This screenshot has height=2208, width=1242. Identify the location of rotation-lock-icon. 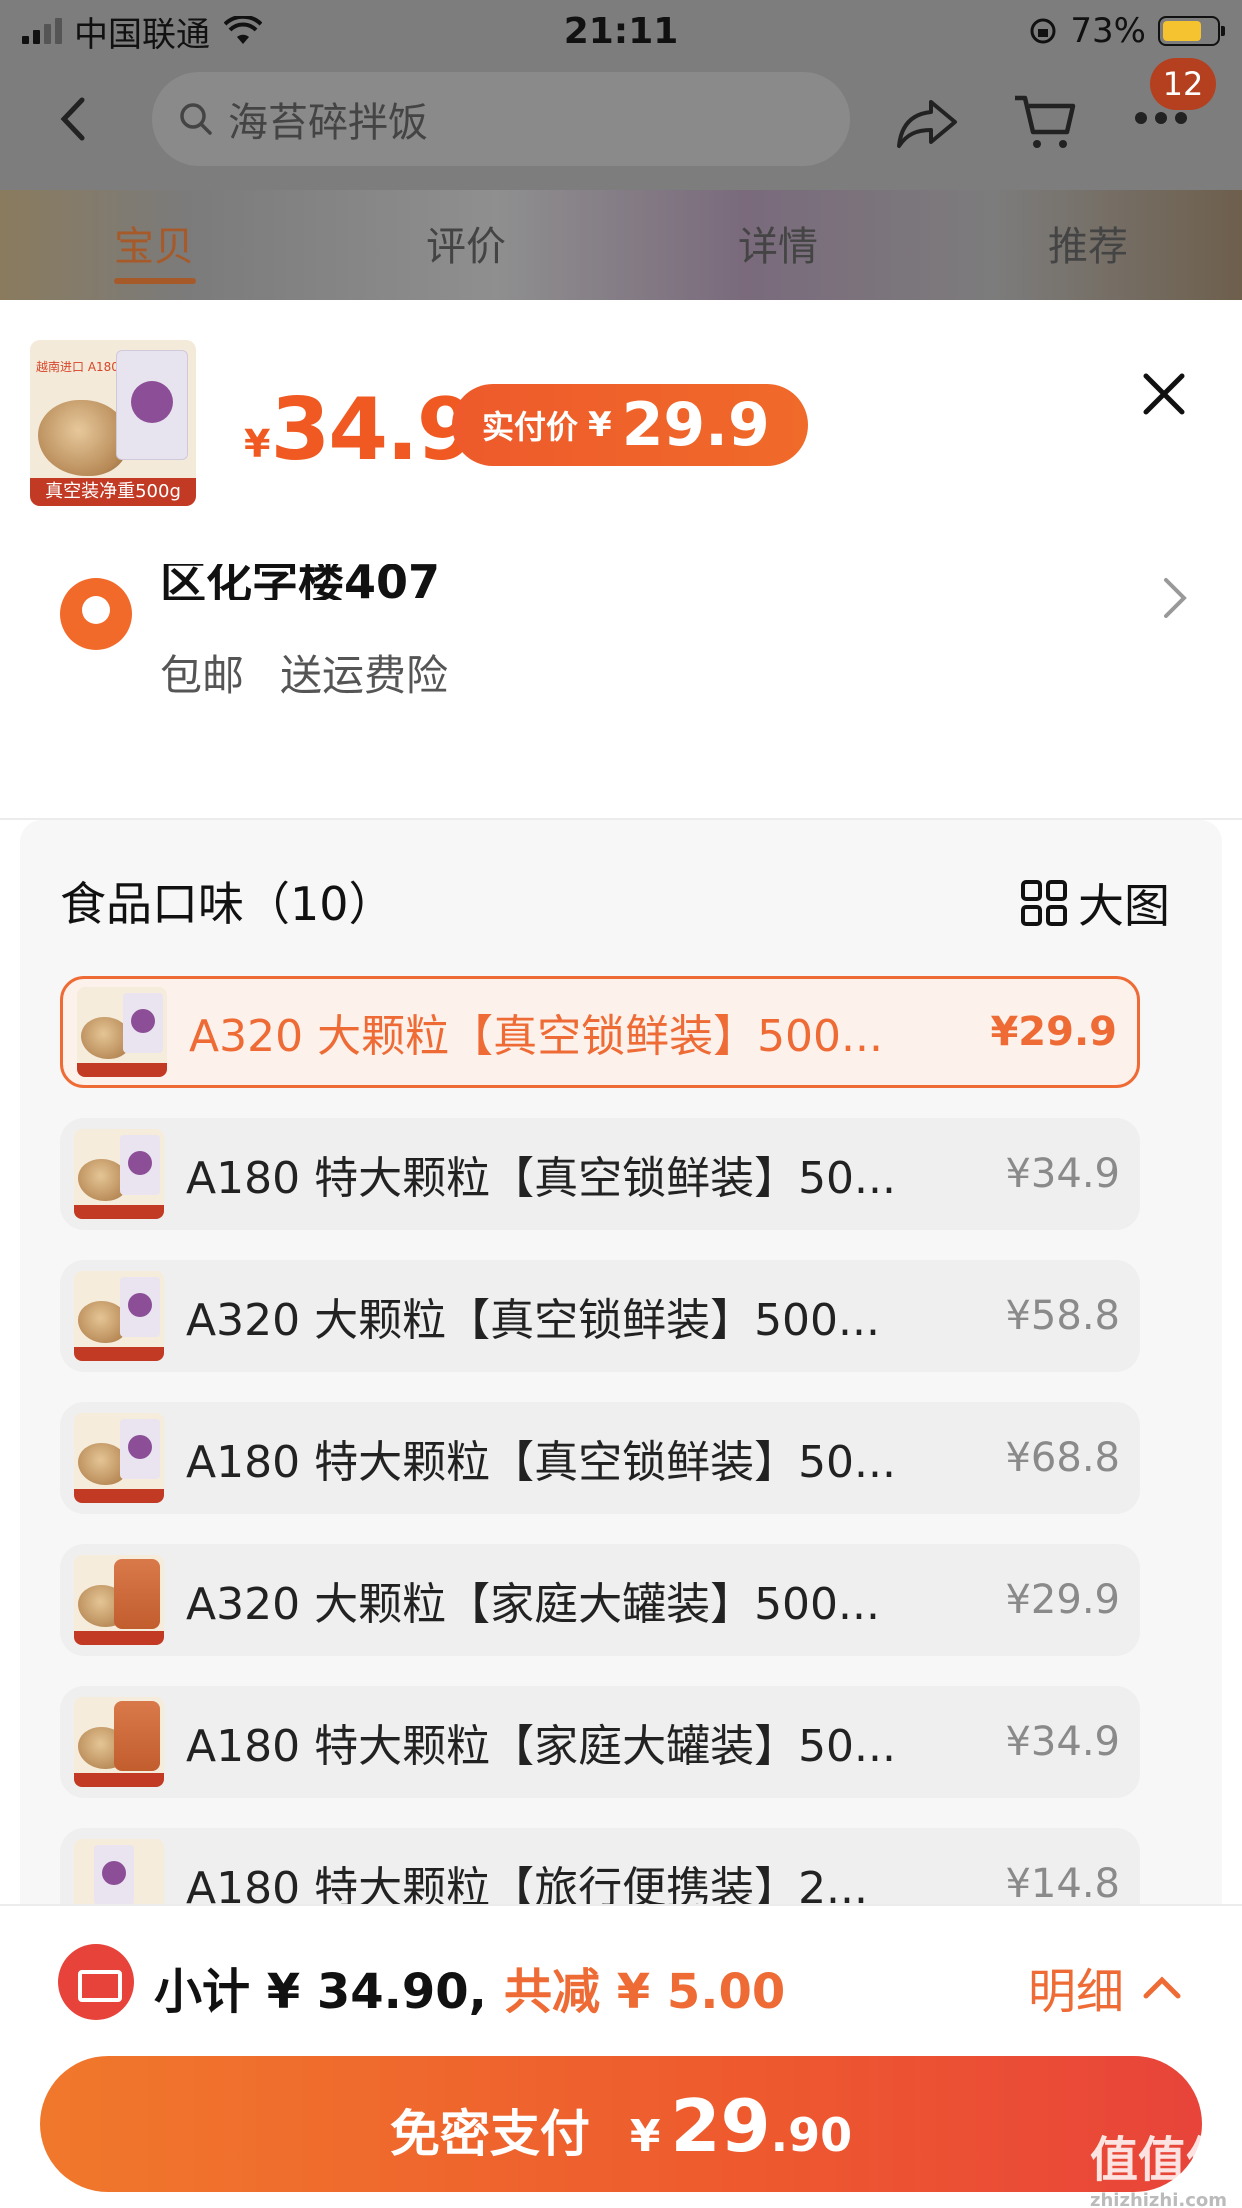
(1043, 31).